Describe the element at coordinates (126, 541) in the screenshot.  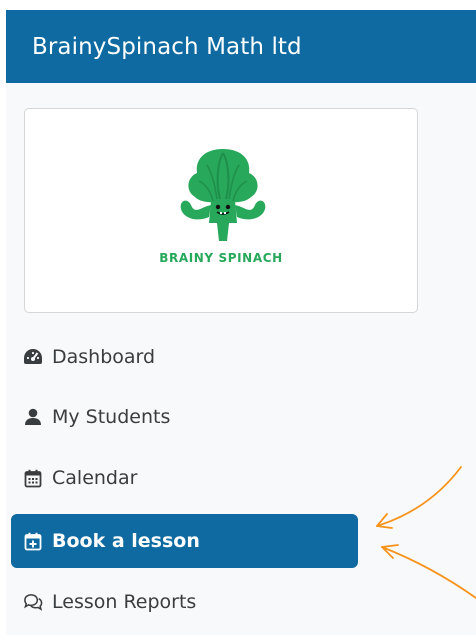
I see `sidebar-item-label: Book a lesson` at that location.